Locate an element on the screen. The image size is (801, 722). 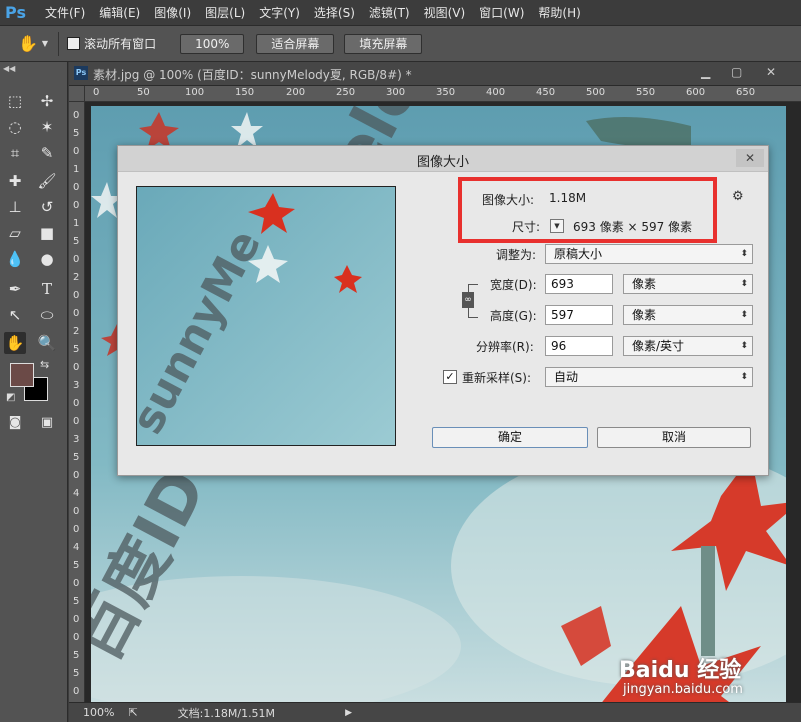
eyedropper-tool-icon: ✎ is located at coordinates (47, 153).